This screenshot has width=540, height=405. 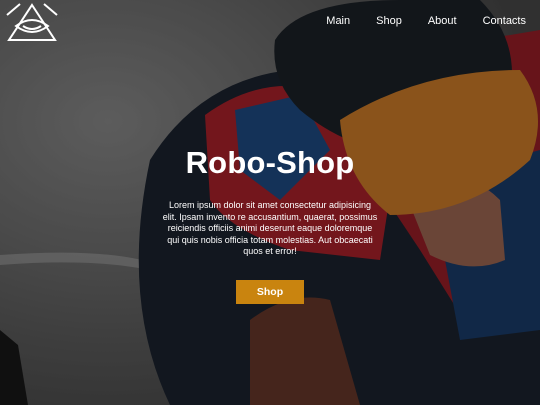 I want to click on eye-triangle-icon, so click(x=32, y=22).